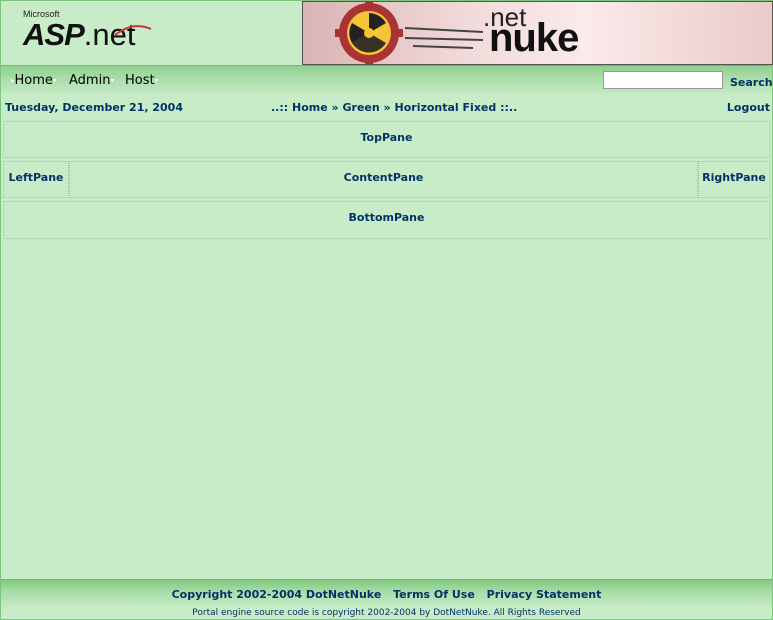 Image resolution: width=773 pixels, height=620 pixels. Describe the element at coordinates (94, 107) in the screenshot. I see `current-date: Tuesday, December 21, 2004` at that location.